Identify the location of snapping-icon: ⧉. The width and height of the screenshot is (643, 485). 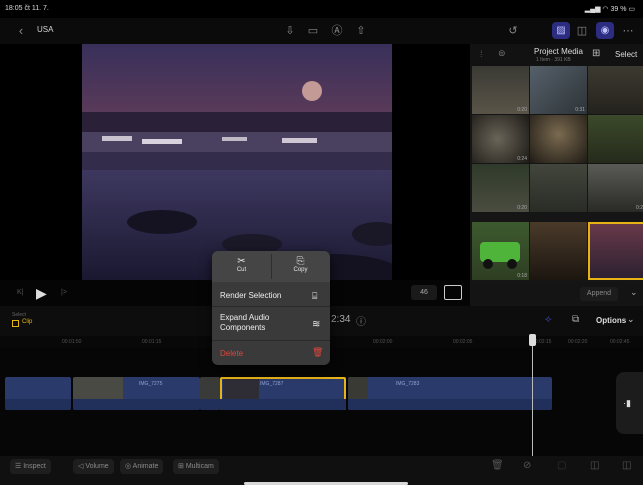
(575, 319).